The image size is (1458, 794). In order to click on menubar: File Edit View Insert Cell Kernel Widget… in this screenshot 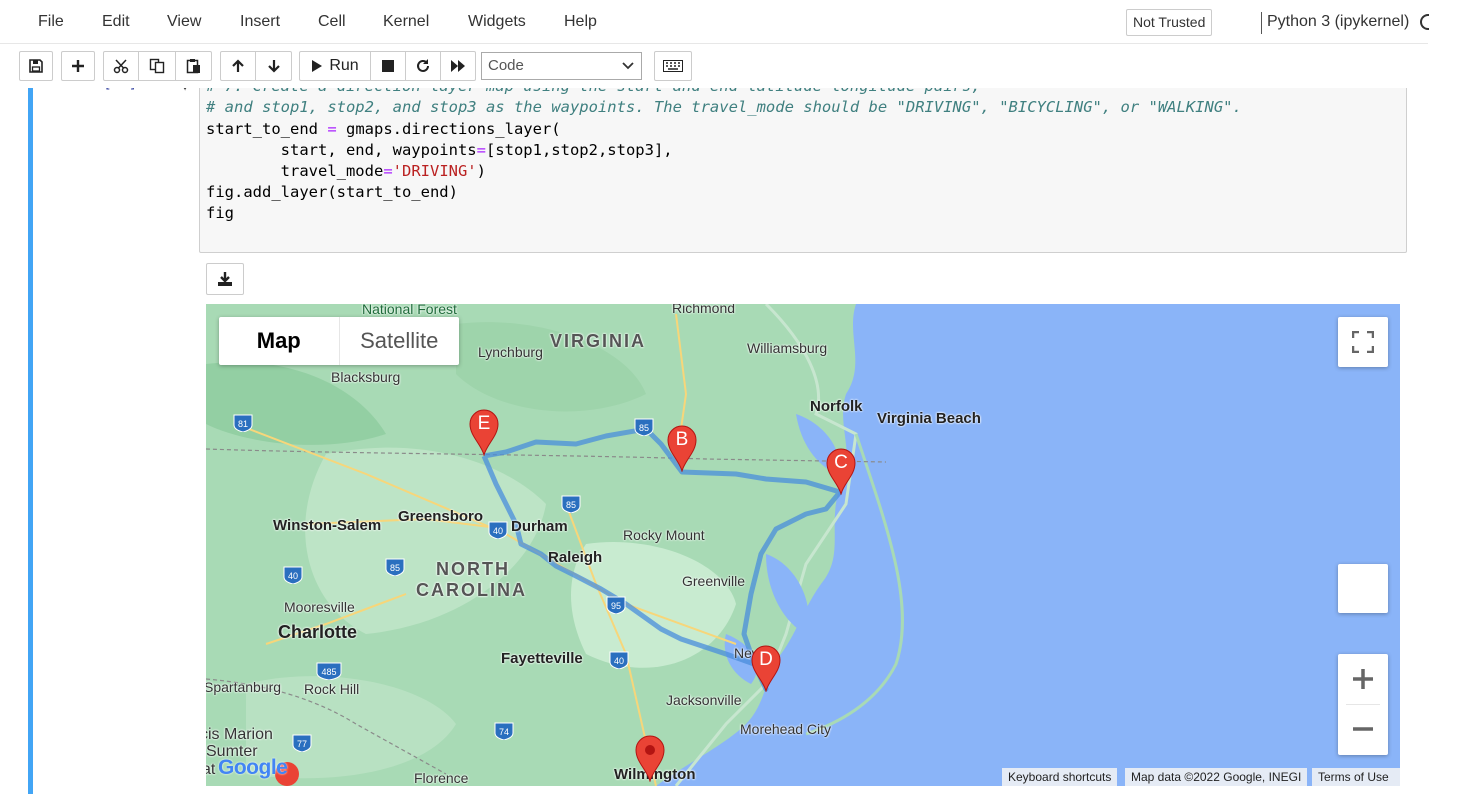, I will do `click(714, 22)`.